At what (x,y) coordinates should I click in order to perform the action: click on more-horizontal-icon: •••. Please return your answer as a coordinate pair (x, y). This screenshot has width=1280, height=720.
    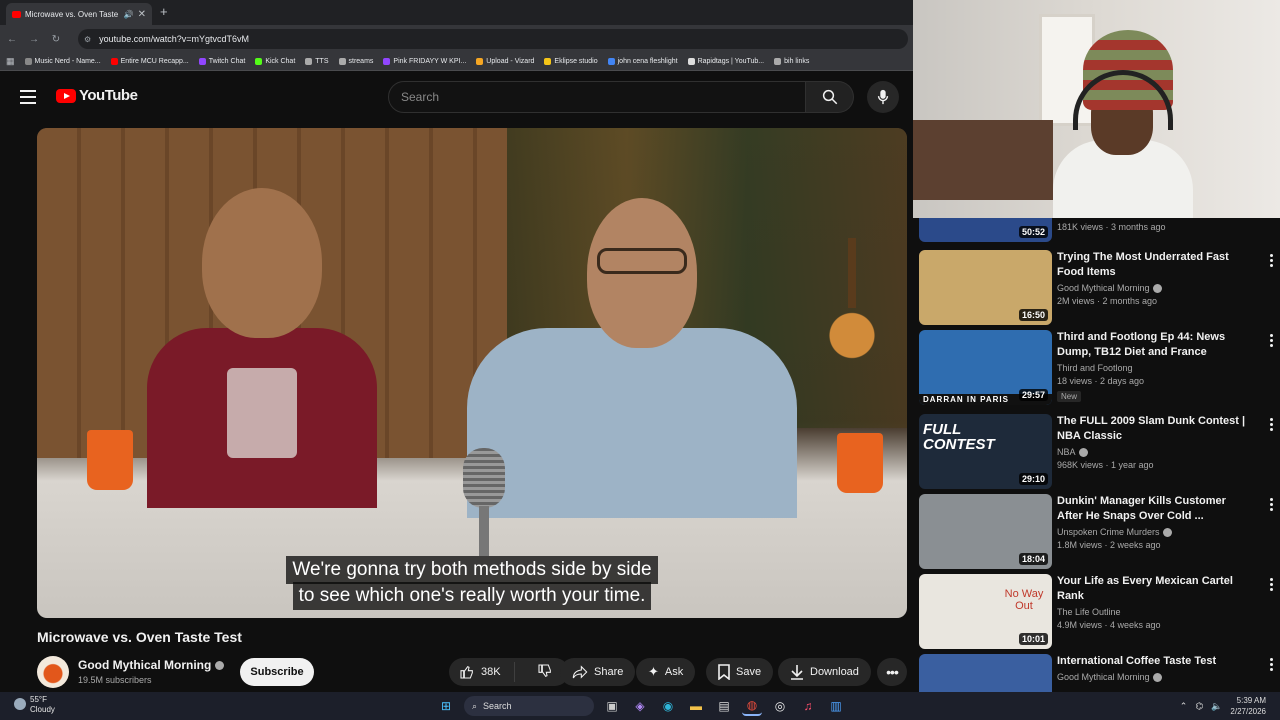
    Looking at the image, I should click on (892, 672).